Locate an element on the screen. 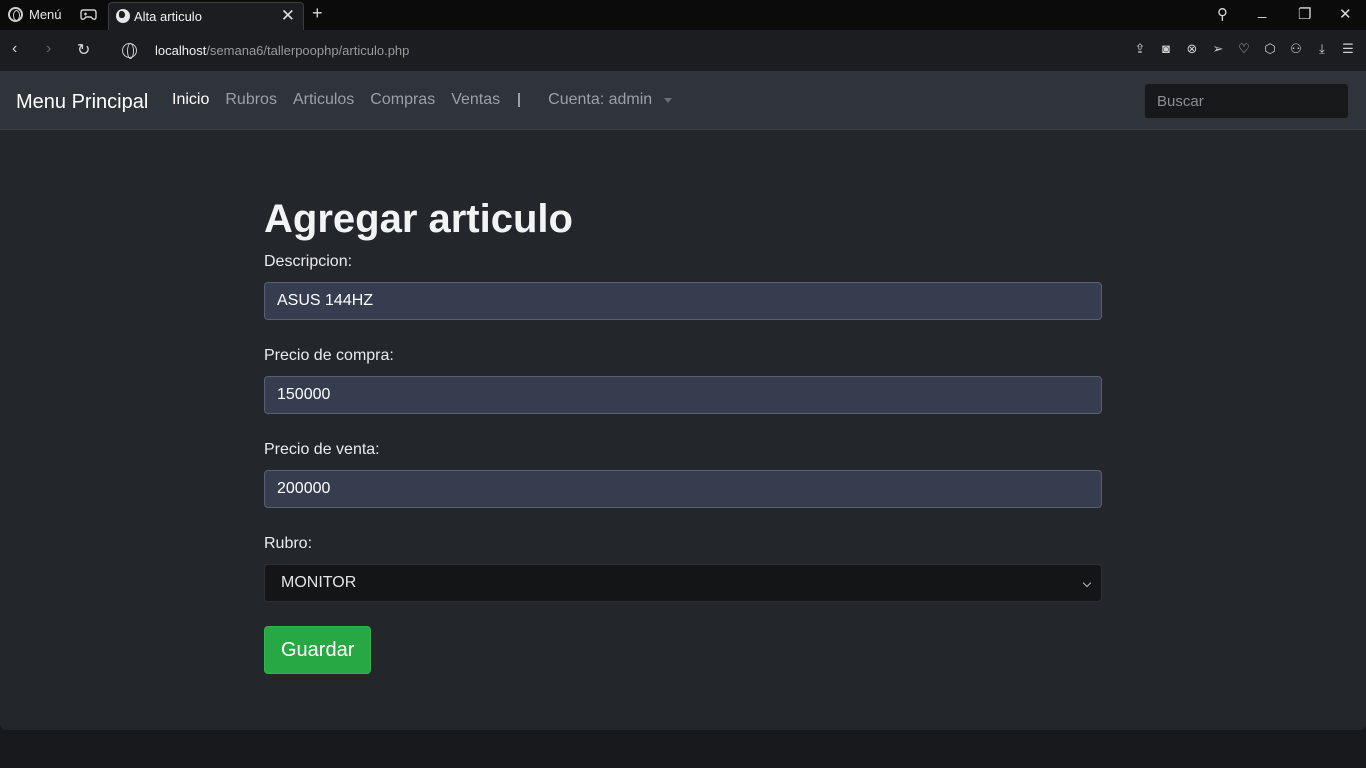 The height and width of the screenshot is (768, 1366). caret-down-icon is located at coordinates (668, 100).